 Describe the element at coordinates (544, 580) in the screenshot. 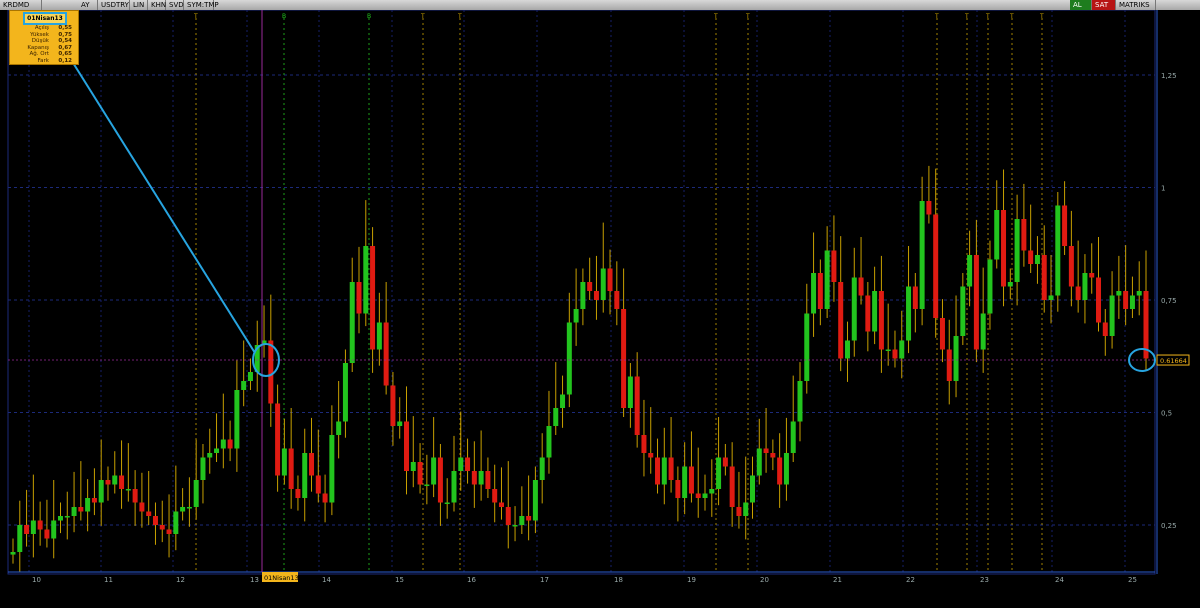

I see `x-tick-label: 17` at that location.